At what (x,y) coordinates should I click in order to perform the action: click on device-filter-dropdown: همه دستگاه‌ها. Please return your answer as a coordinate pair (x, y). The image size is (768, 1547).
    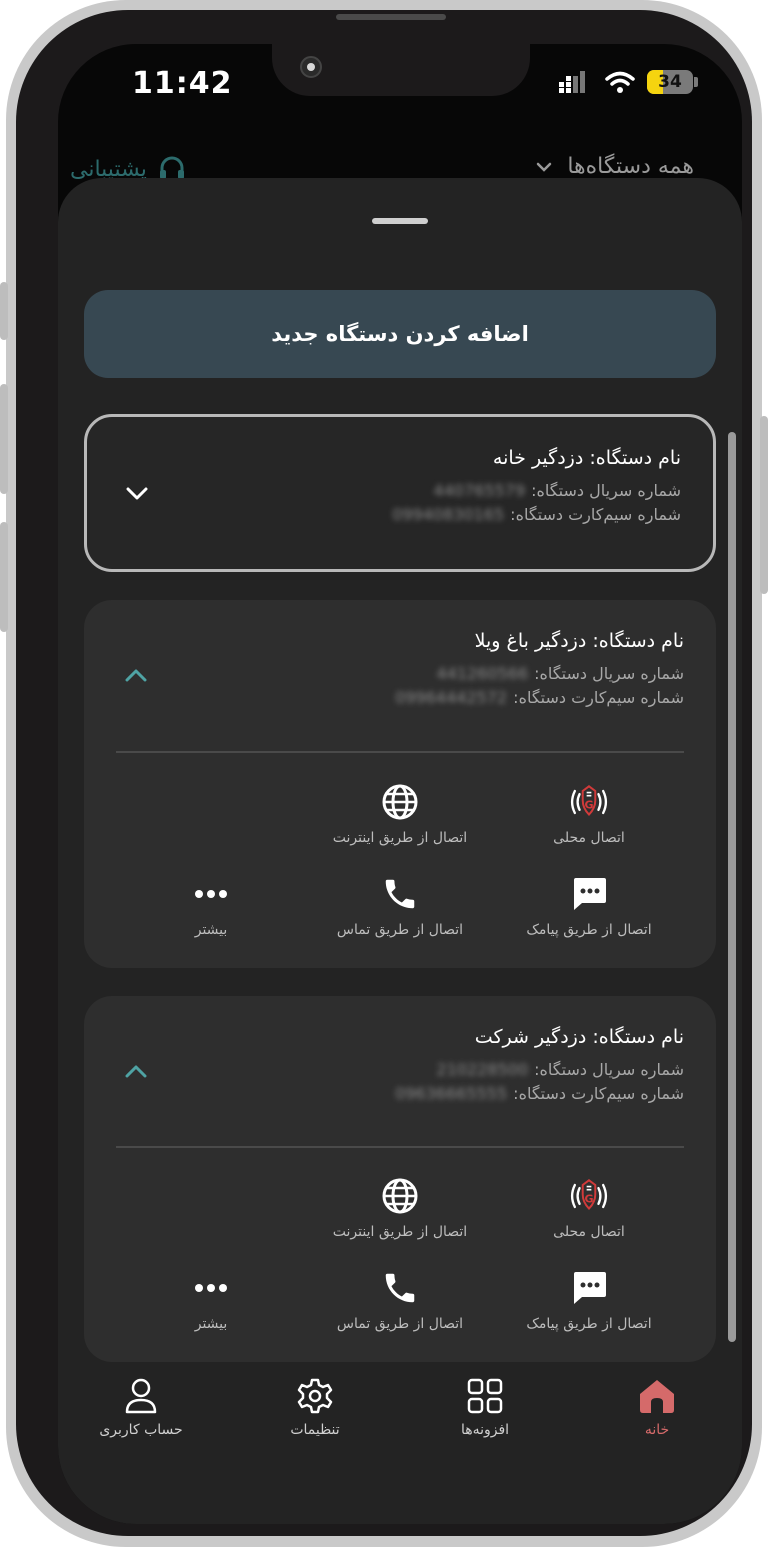
    Looking at the image, I should click on (614, 166).